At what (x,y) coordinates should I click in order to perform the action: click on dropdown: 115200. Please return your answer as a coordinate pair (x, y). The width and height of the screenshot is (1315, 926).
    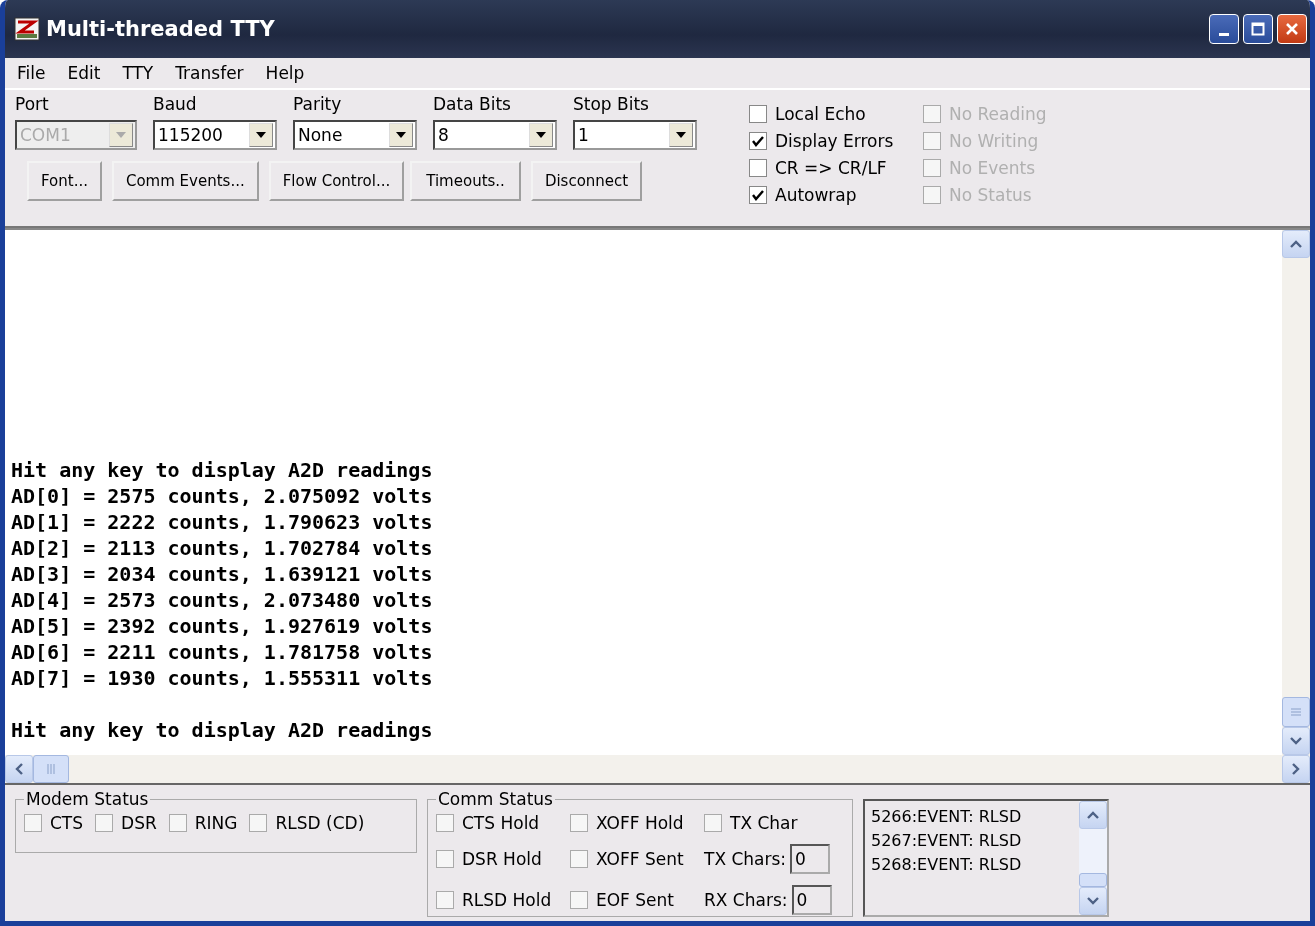
    Looking at the image, I should click on (215, 135).